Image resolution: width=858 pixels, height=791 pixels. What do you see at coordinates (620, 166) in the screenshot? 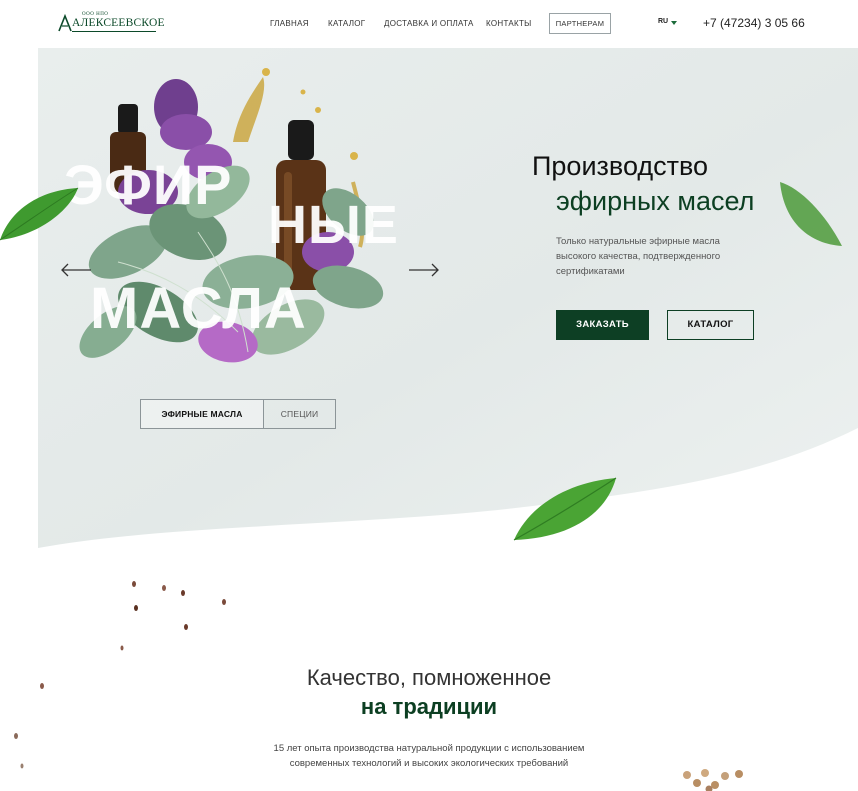
I see `hero-title-line-1: Производство` at bounding box center [620, 166].